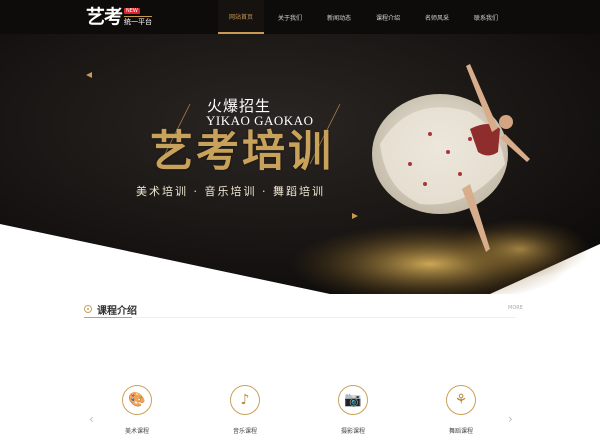  What do you see at coordinates (230, 191) in the screenshot?
I see `hero-subjects: 美术培训 · 音乐培训 · 舞蹈培训` at bounding box center [230, 191].